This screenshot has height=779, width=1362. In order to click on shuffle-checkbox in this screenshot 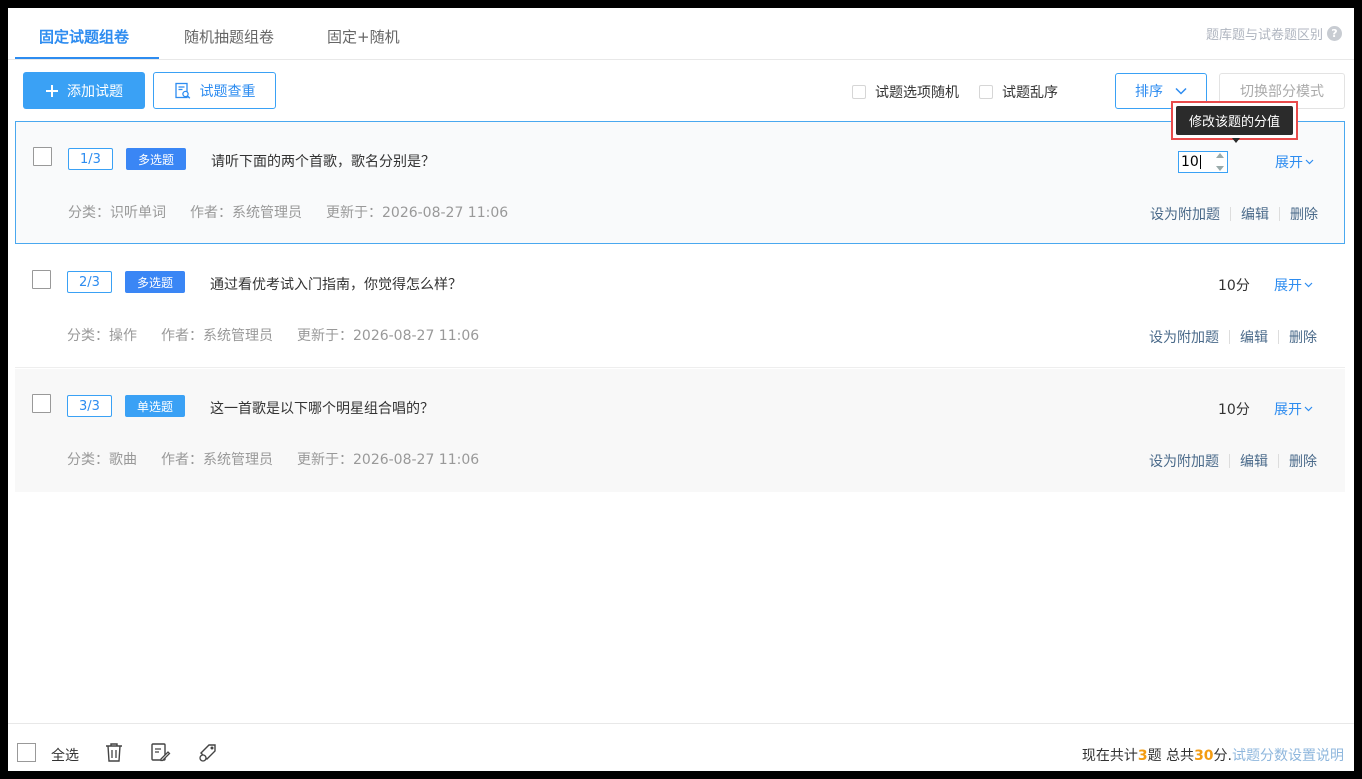, I will do `click(986, 92)`.